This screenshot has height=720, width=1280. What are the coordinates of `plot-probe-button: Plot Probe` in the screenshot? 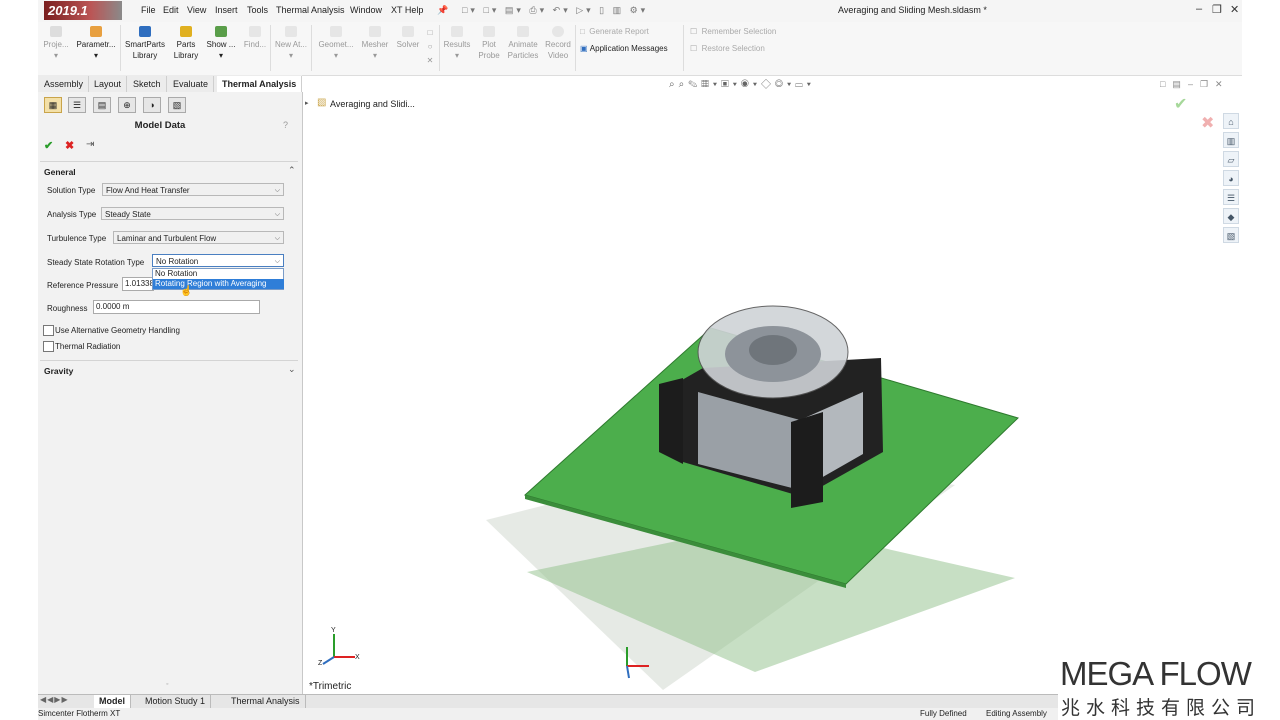 It's located at (489, 43).